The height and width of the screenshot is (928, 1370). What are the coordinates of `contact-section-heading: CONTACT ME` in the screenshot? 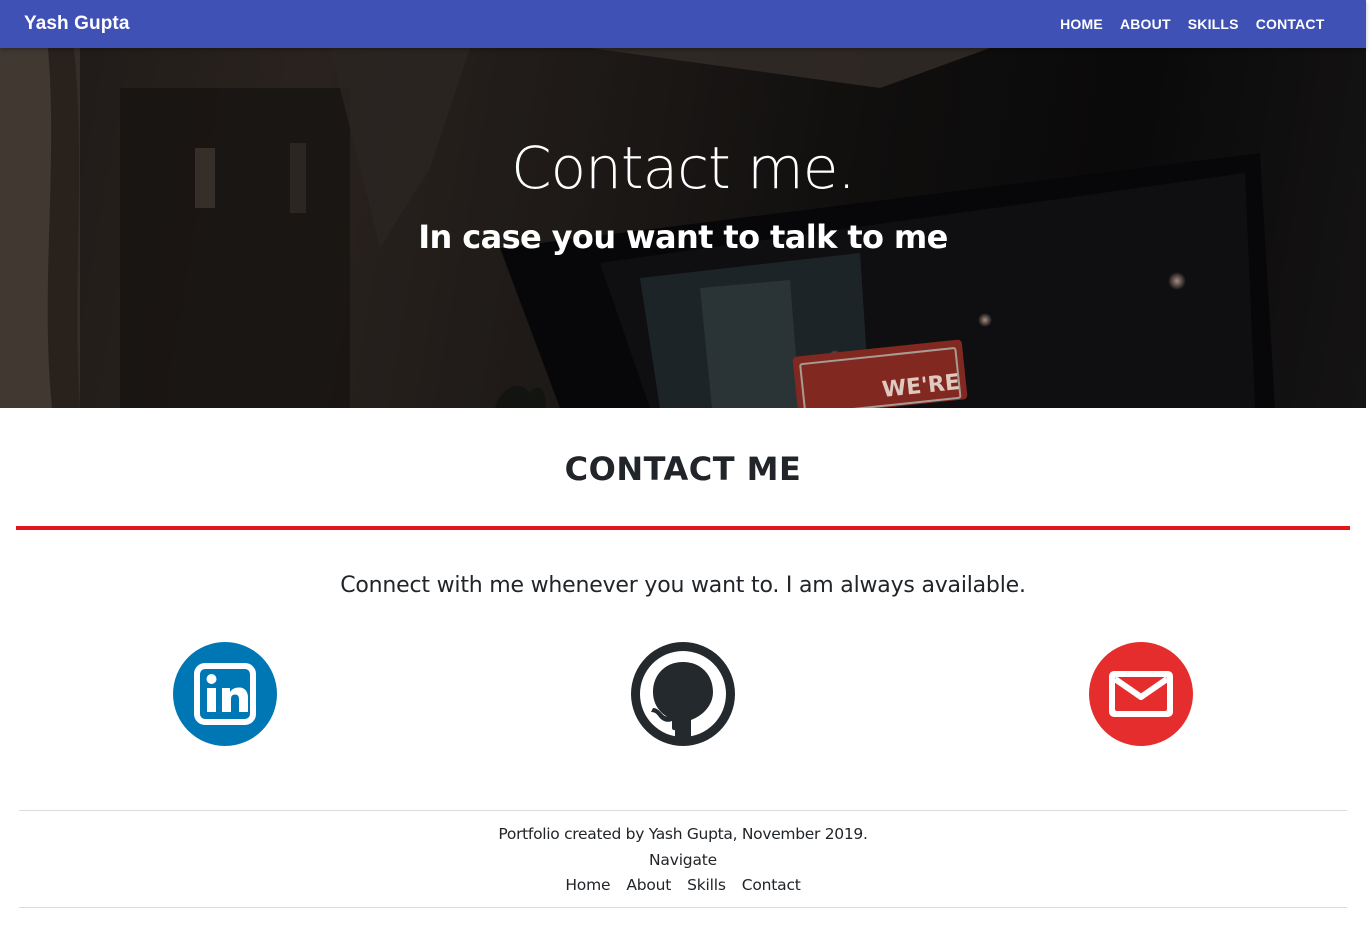 It's located at (683, 469).